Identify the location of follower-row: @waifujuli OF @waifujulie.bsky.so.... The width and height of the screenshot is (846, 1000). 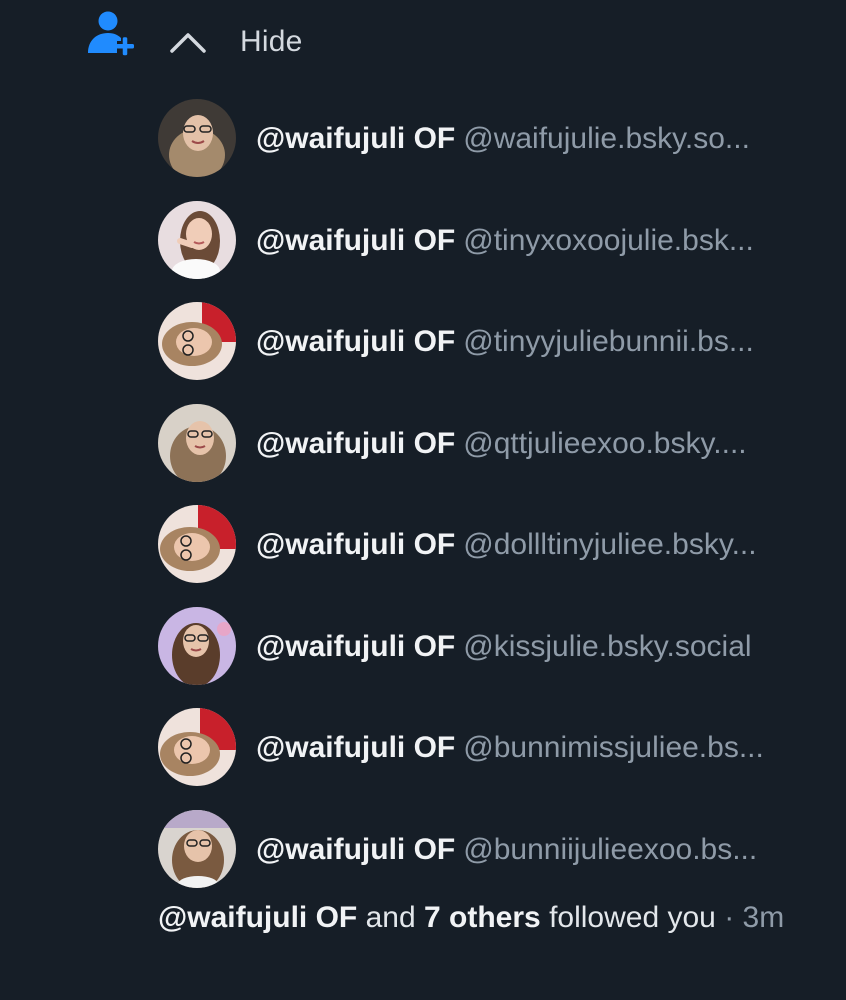
(502, 150).